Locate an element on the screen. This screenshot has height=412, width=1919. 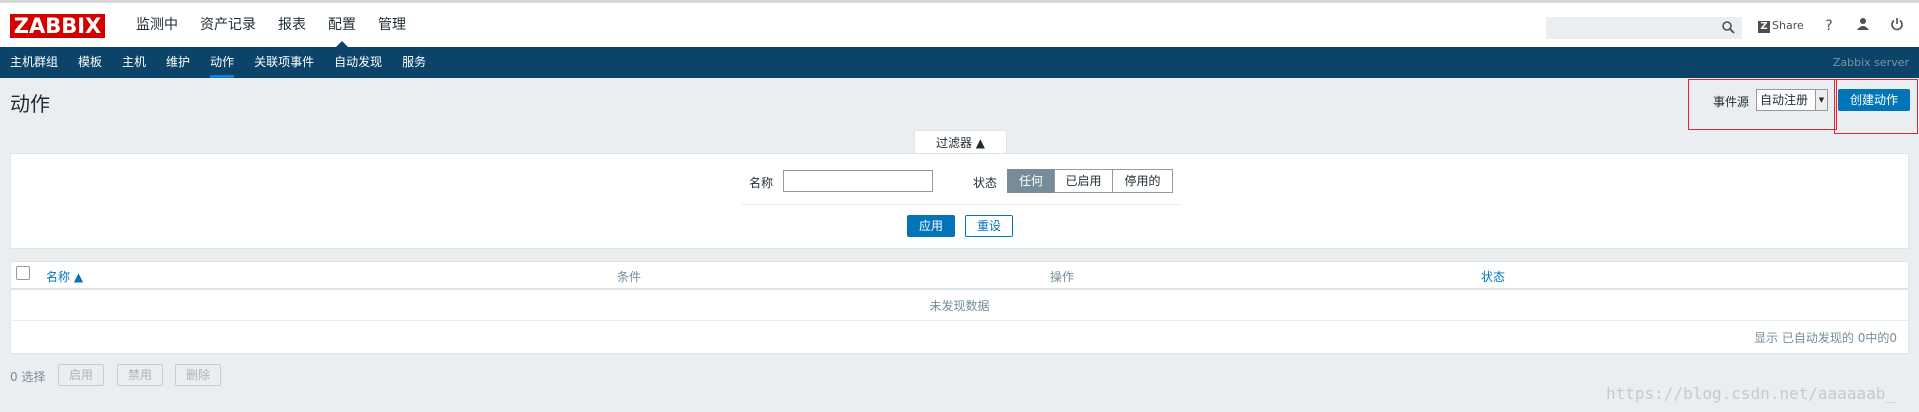
bulk-enable-button: 启用 is located at coordinates (81, 375).